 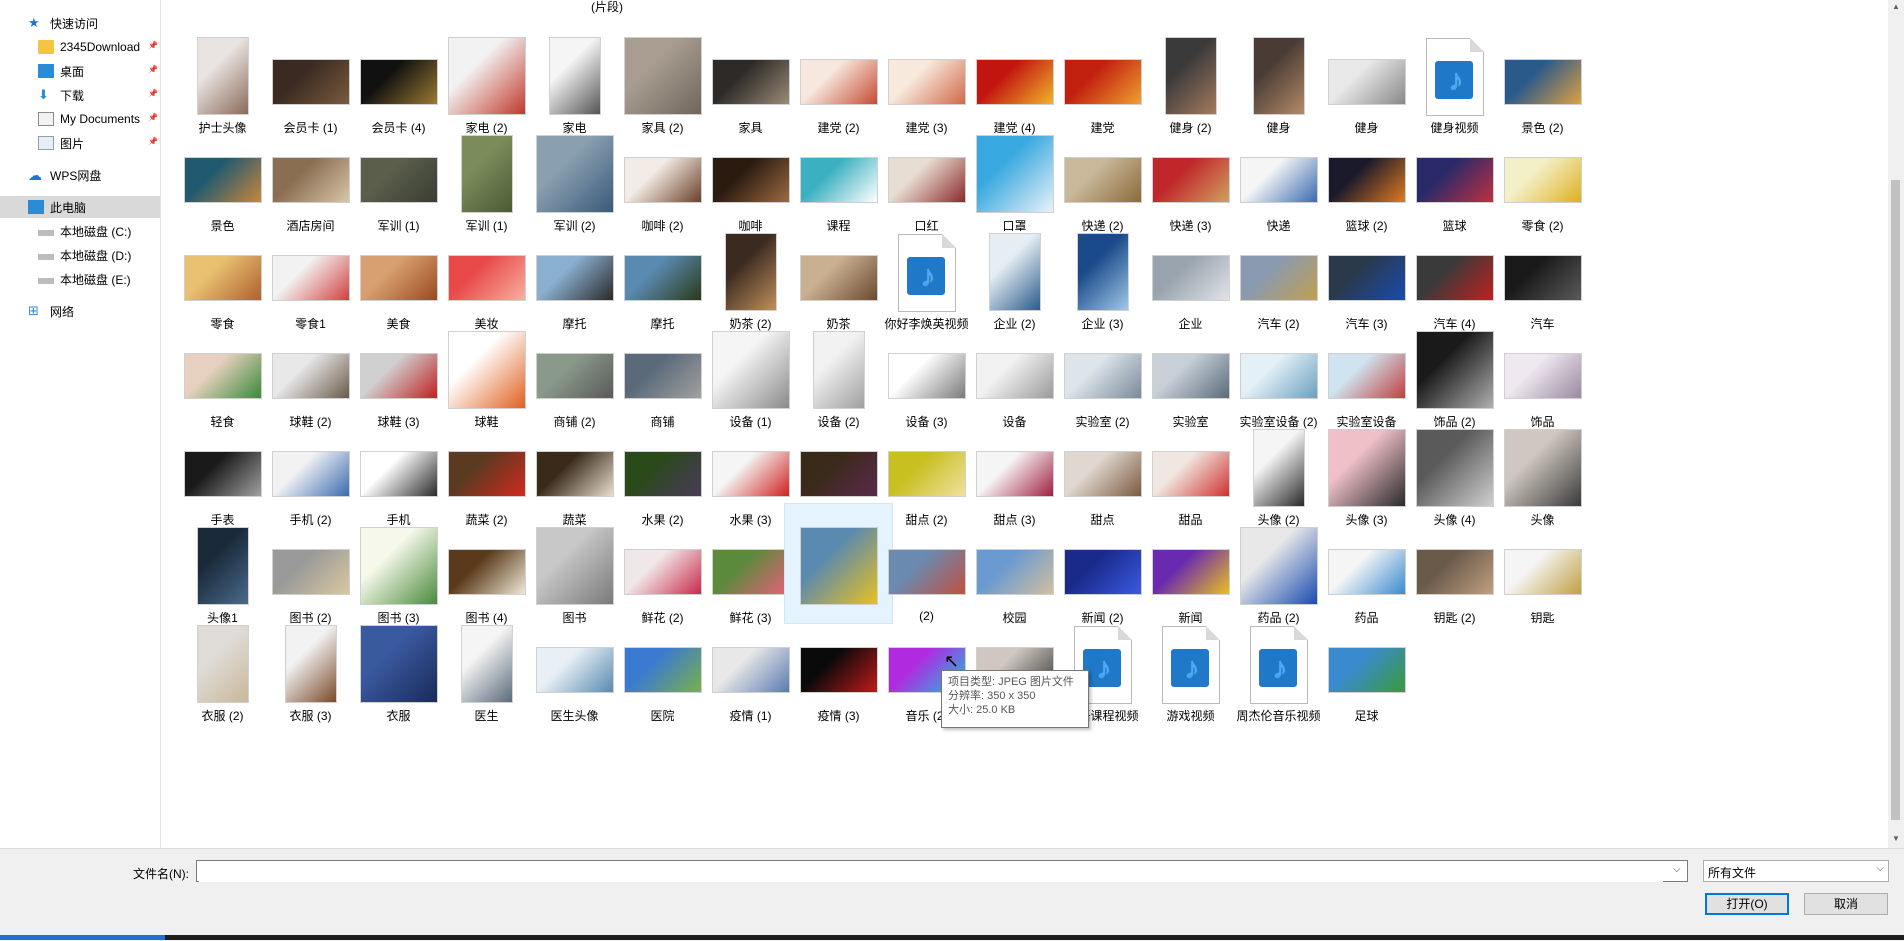 I want to click on vertical-scrollbar: ▲ ▼, so click(x=1896, y=424).